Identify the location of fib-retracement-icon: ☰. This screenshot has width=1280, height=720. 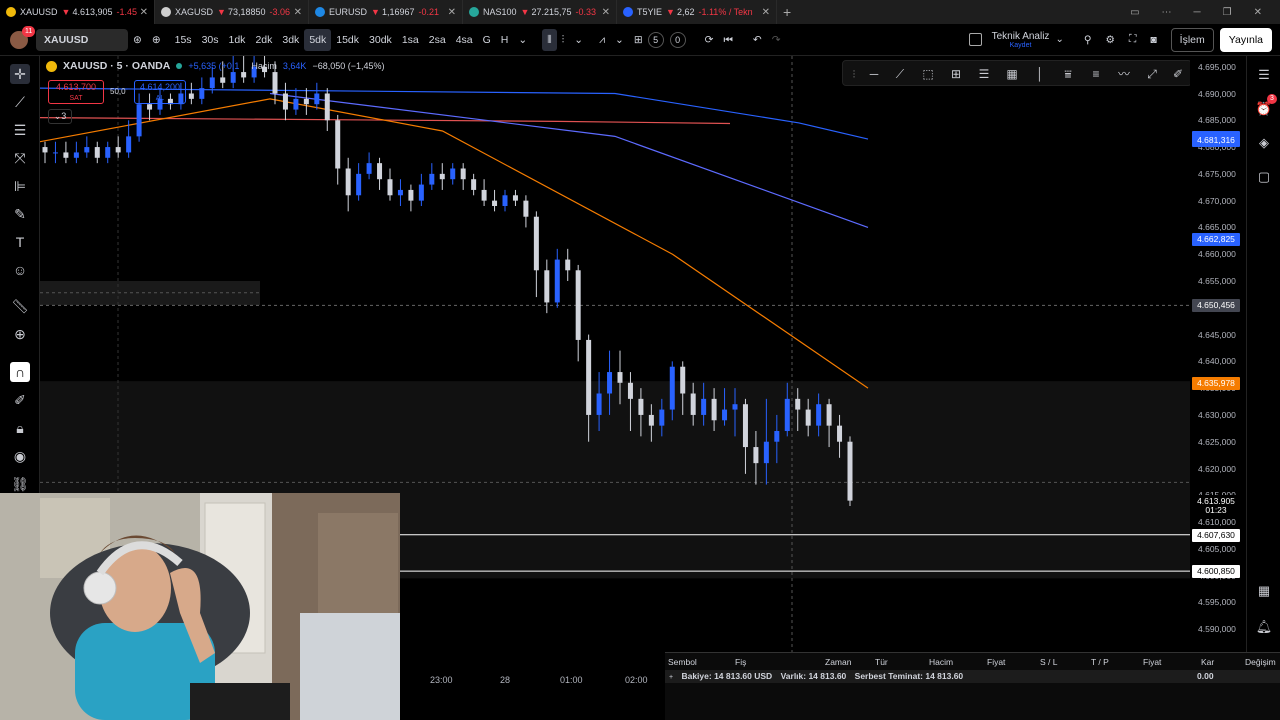
(984, 74).